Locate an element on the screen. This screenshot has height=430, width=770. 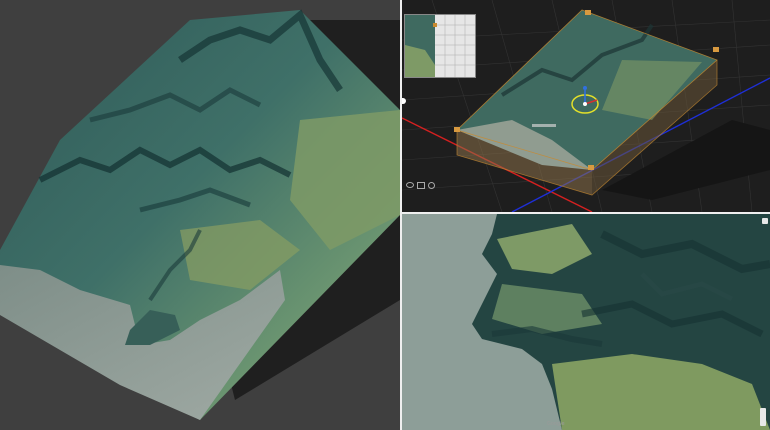
google-attribution: Google is located at coordinates (556, 424).